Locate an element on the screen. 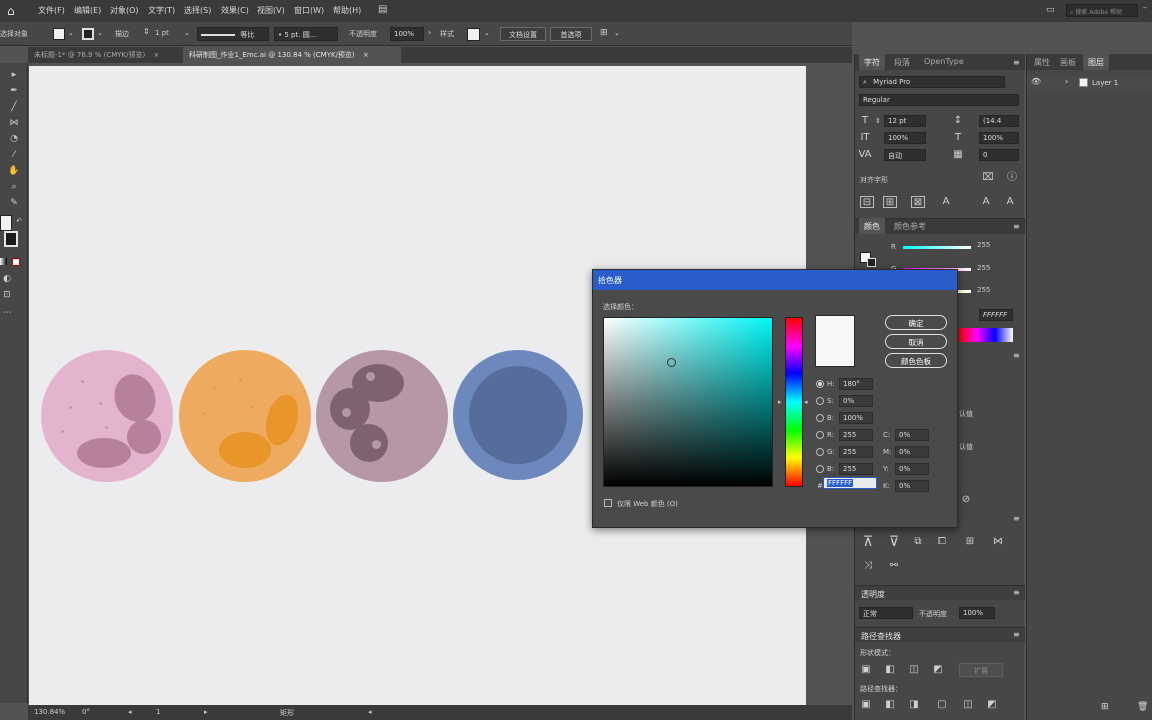 The width and height of the screenshot is (1152, 720). hex-field: FFFFFF is located at coordinates (996, 315).